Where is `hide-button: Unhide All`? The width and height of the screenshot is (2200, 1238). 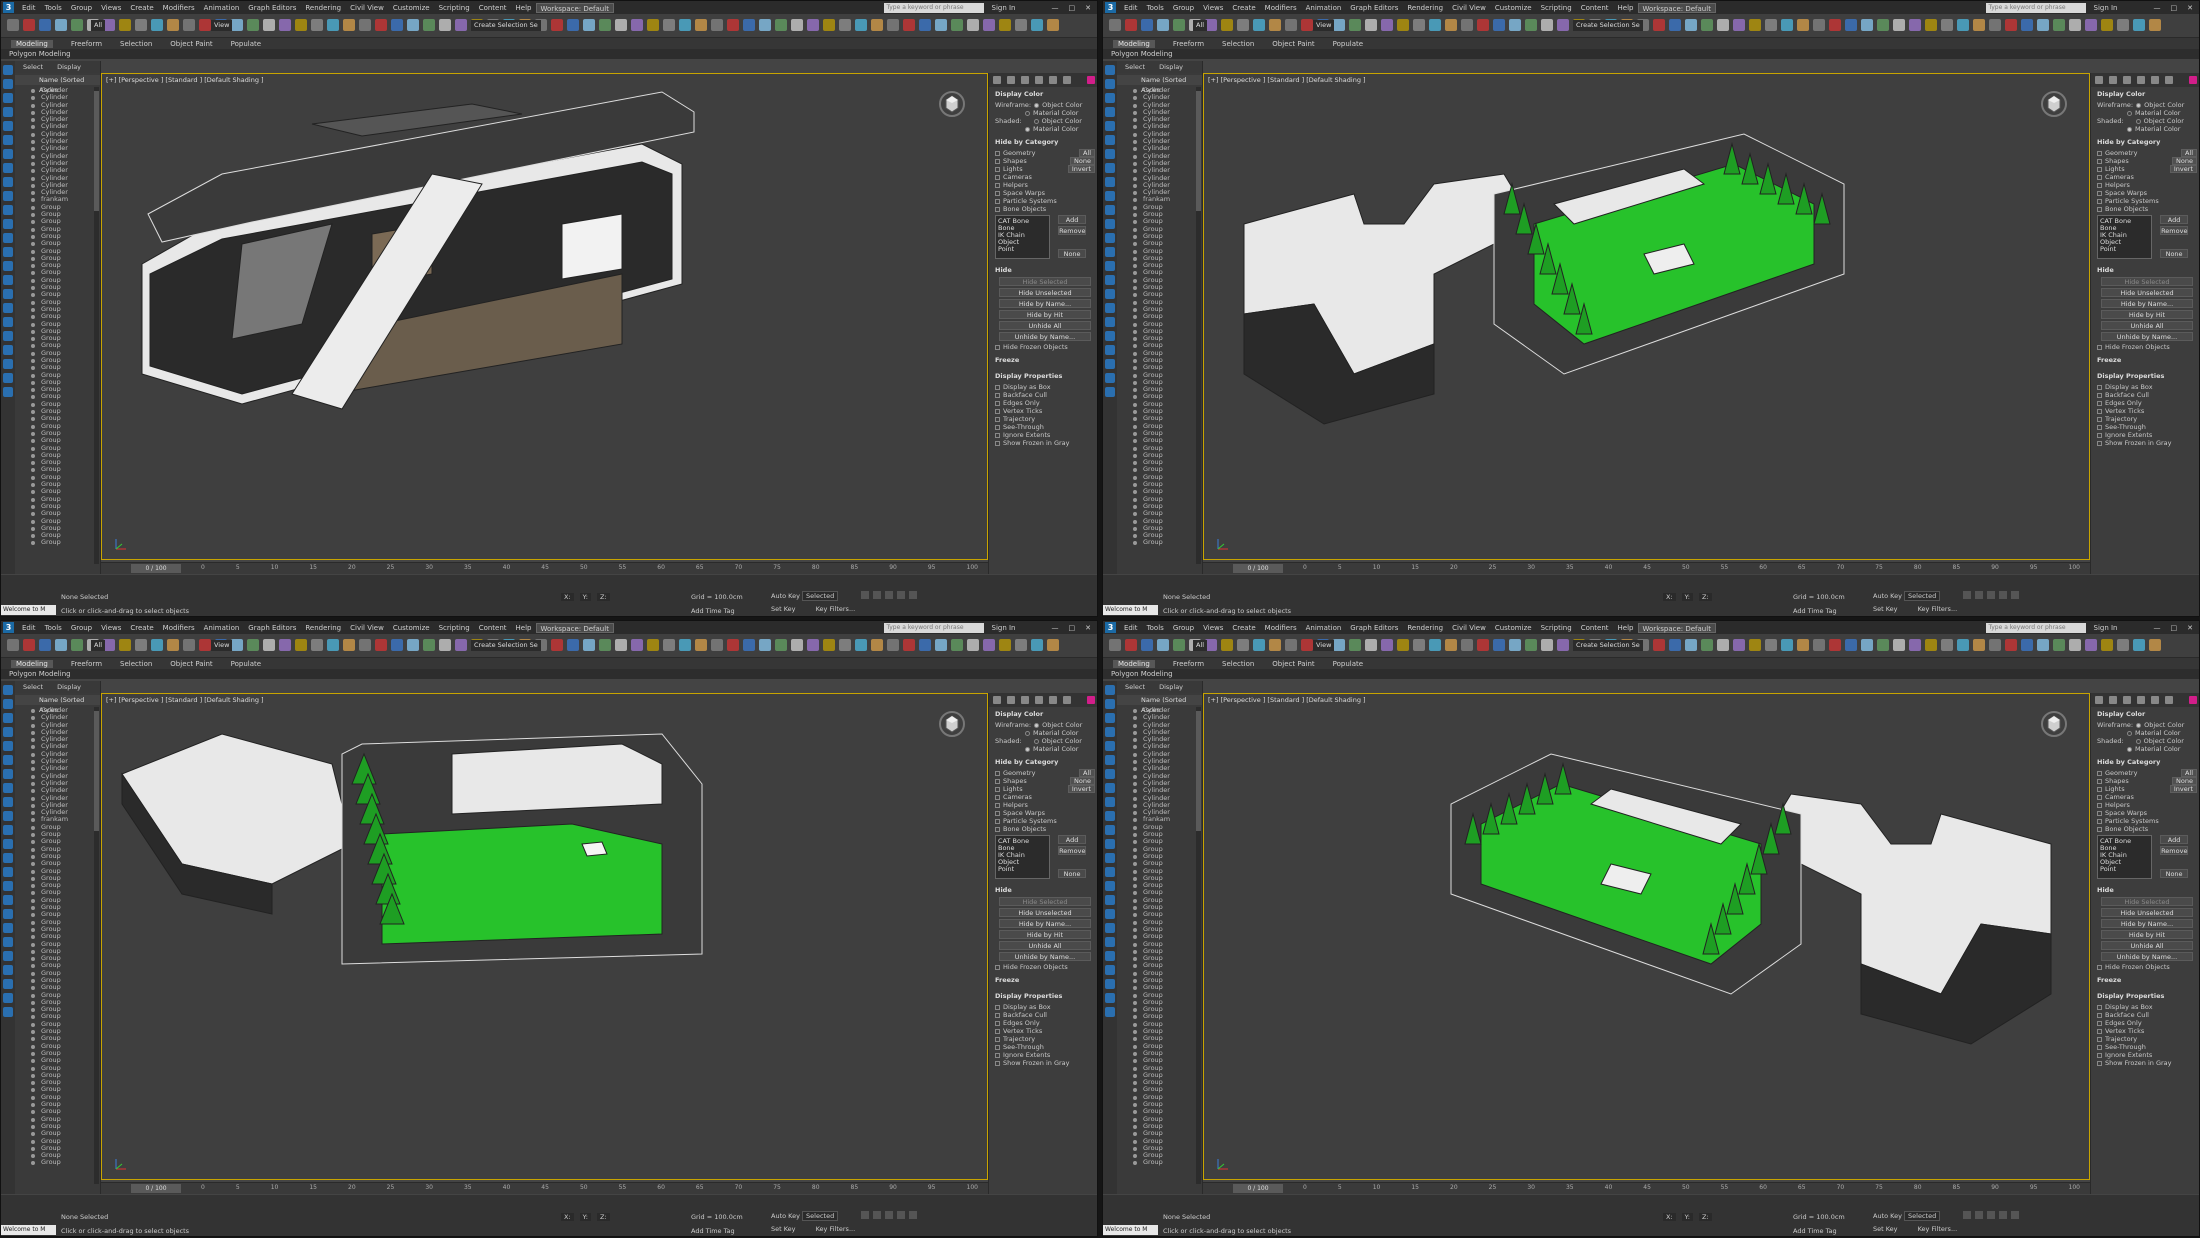
hide-button: Unhide All is located at coordinates (2147, 325).